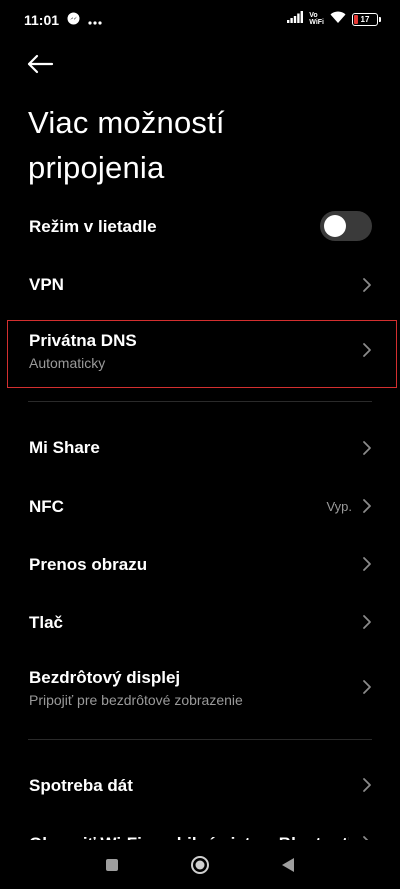  What do you see at coordinates (338, 19) in the screenshot?
I see `wifi-icon` at bounding box center [338, 19].